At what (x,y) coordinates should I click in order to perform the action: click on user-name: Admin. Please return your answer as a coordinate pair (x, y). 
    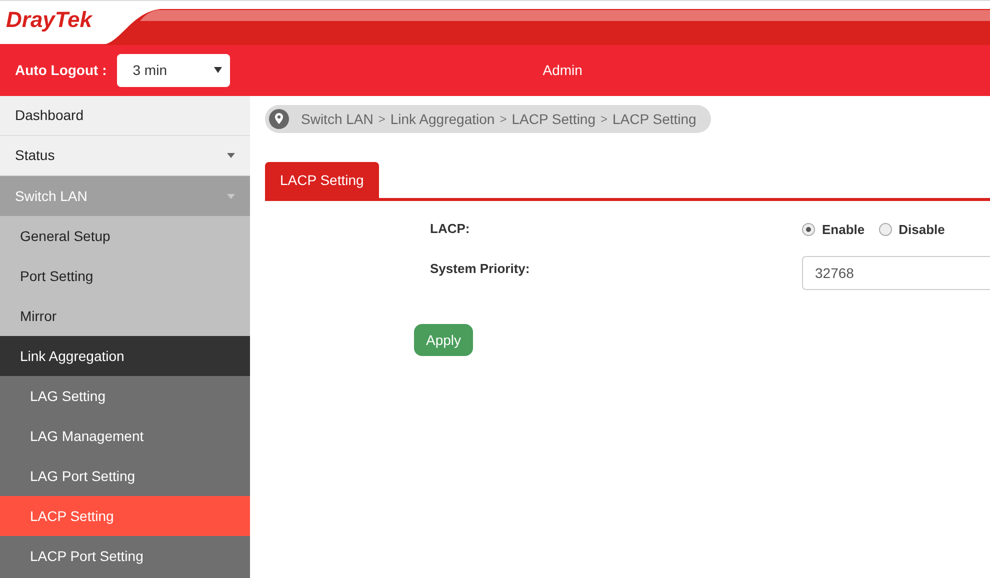
    Looking at the image, I should click on (562, 70).